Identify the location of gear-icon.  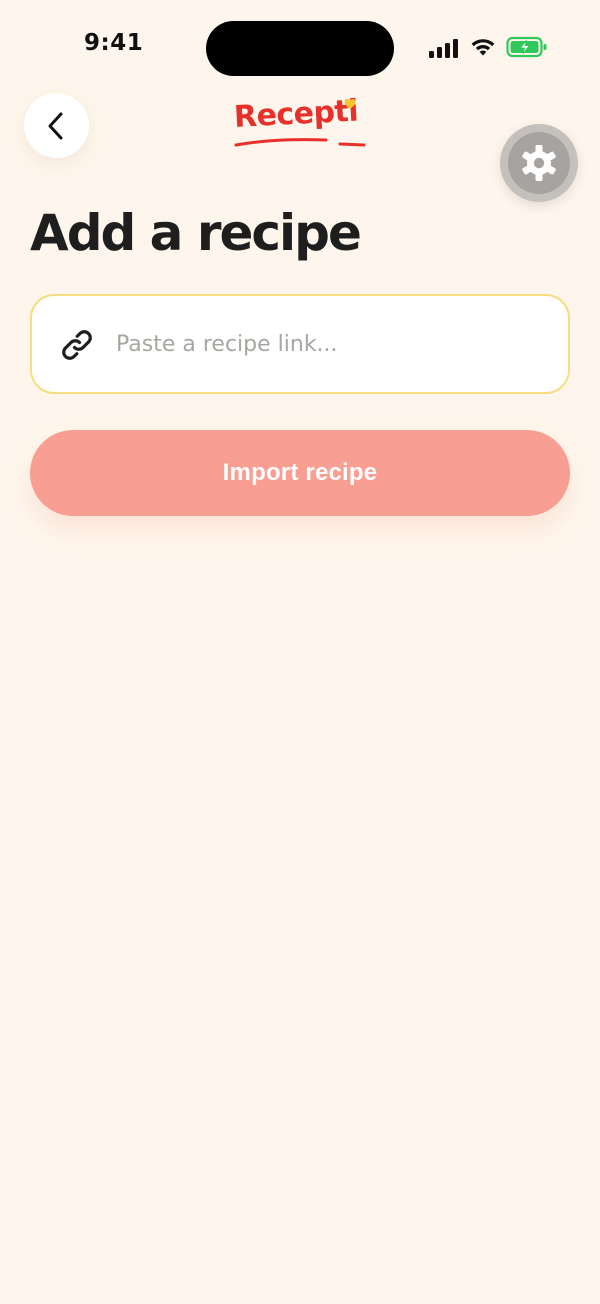
(539, 163).